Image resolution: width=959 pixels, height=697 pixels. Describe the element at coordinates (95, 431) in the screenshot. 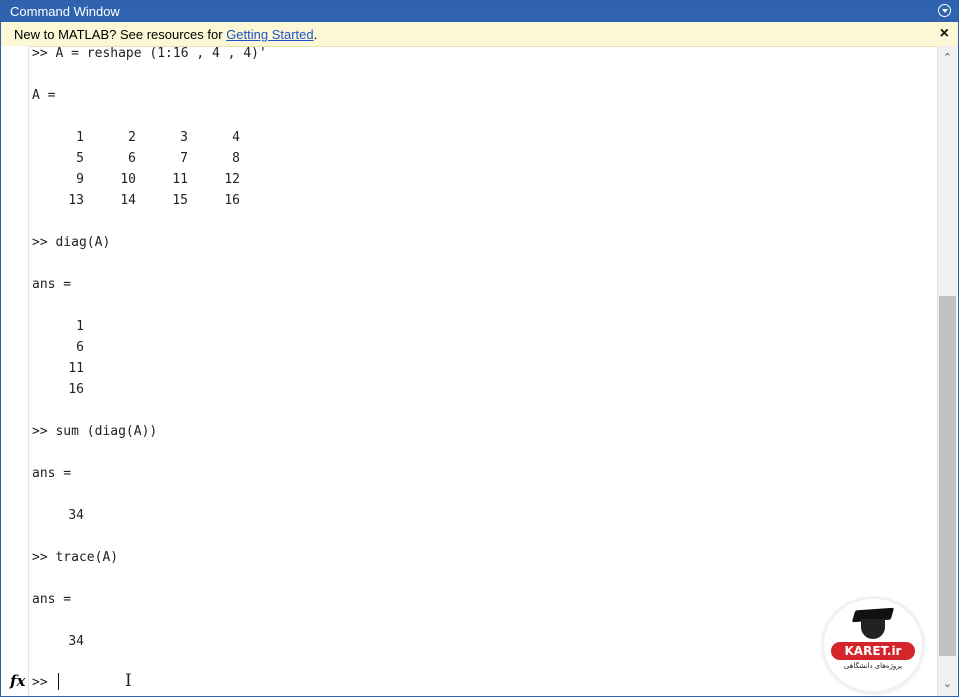

I see `command-line: >> sum (diag(A))` at that location.